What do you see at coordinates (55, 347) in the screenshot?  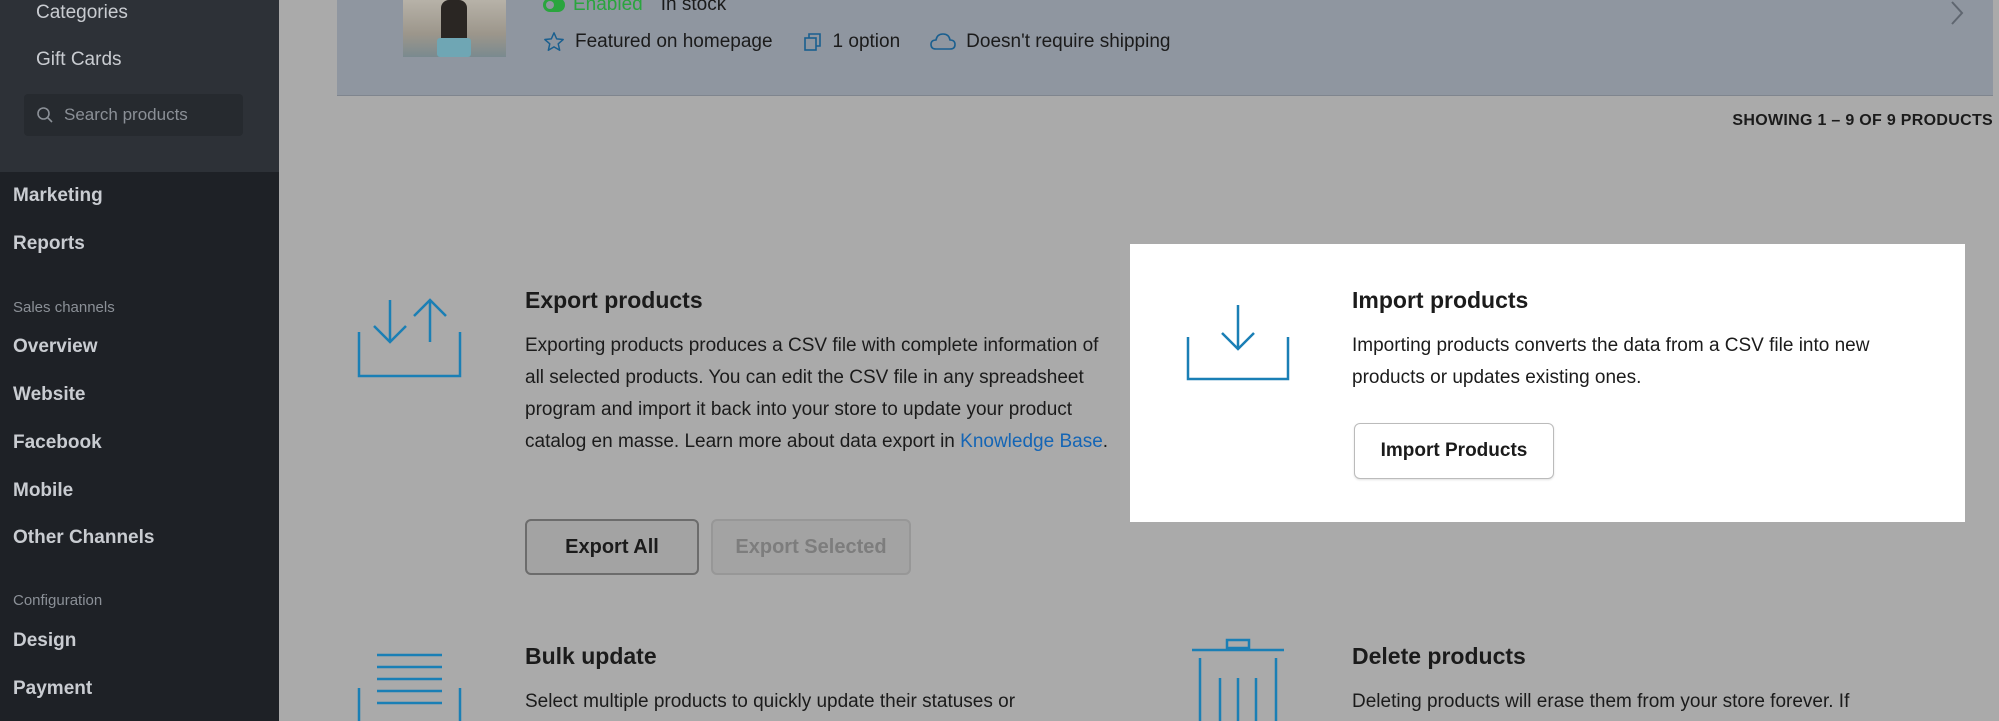 I see `sidebar-item-overview: Overview` at bounding box center [55, 347].